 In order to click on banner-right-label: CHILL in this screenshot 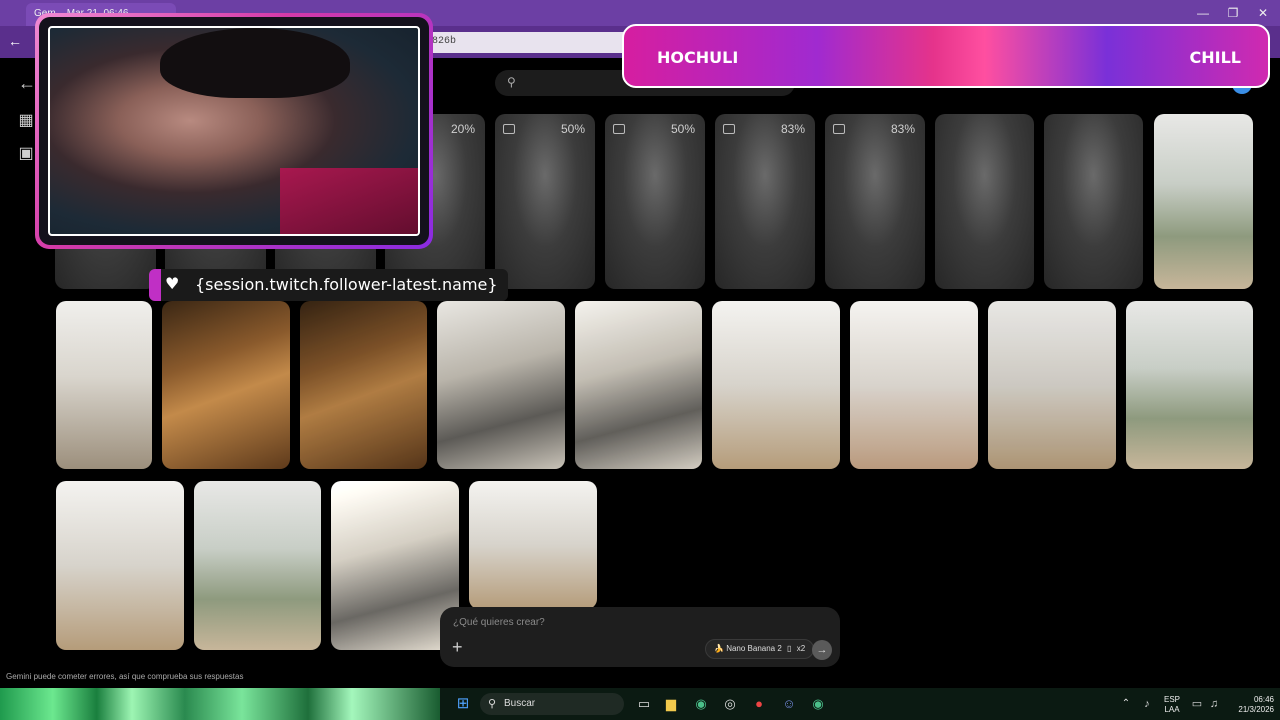, I will do `click(1215, 57)`.